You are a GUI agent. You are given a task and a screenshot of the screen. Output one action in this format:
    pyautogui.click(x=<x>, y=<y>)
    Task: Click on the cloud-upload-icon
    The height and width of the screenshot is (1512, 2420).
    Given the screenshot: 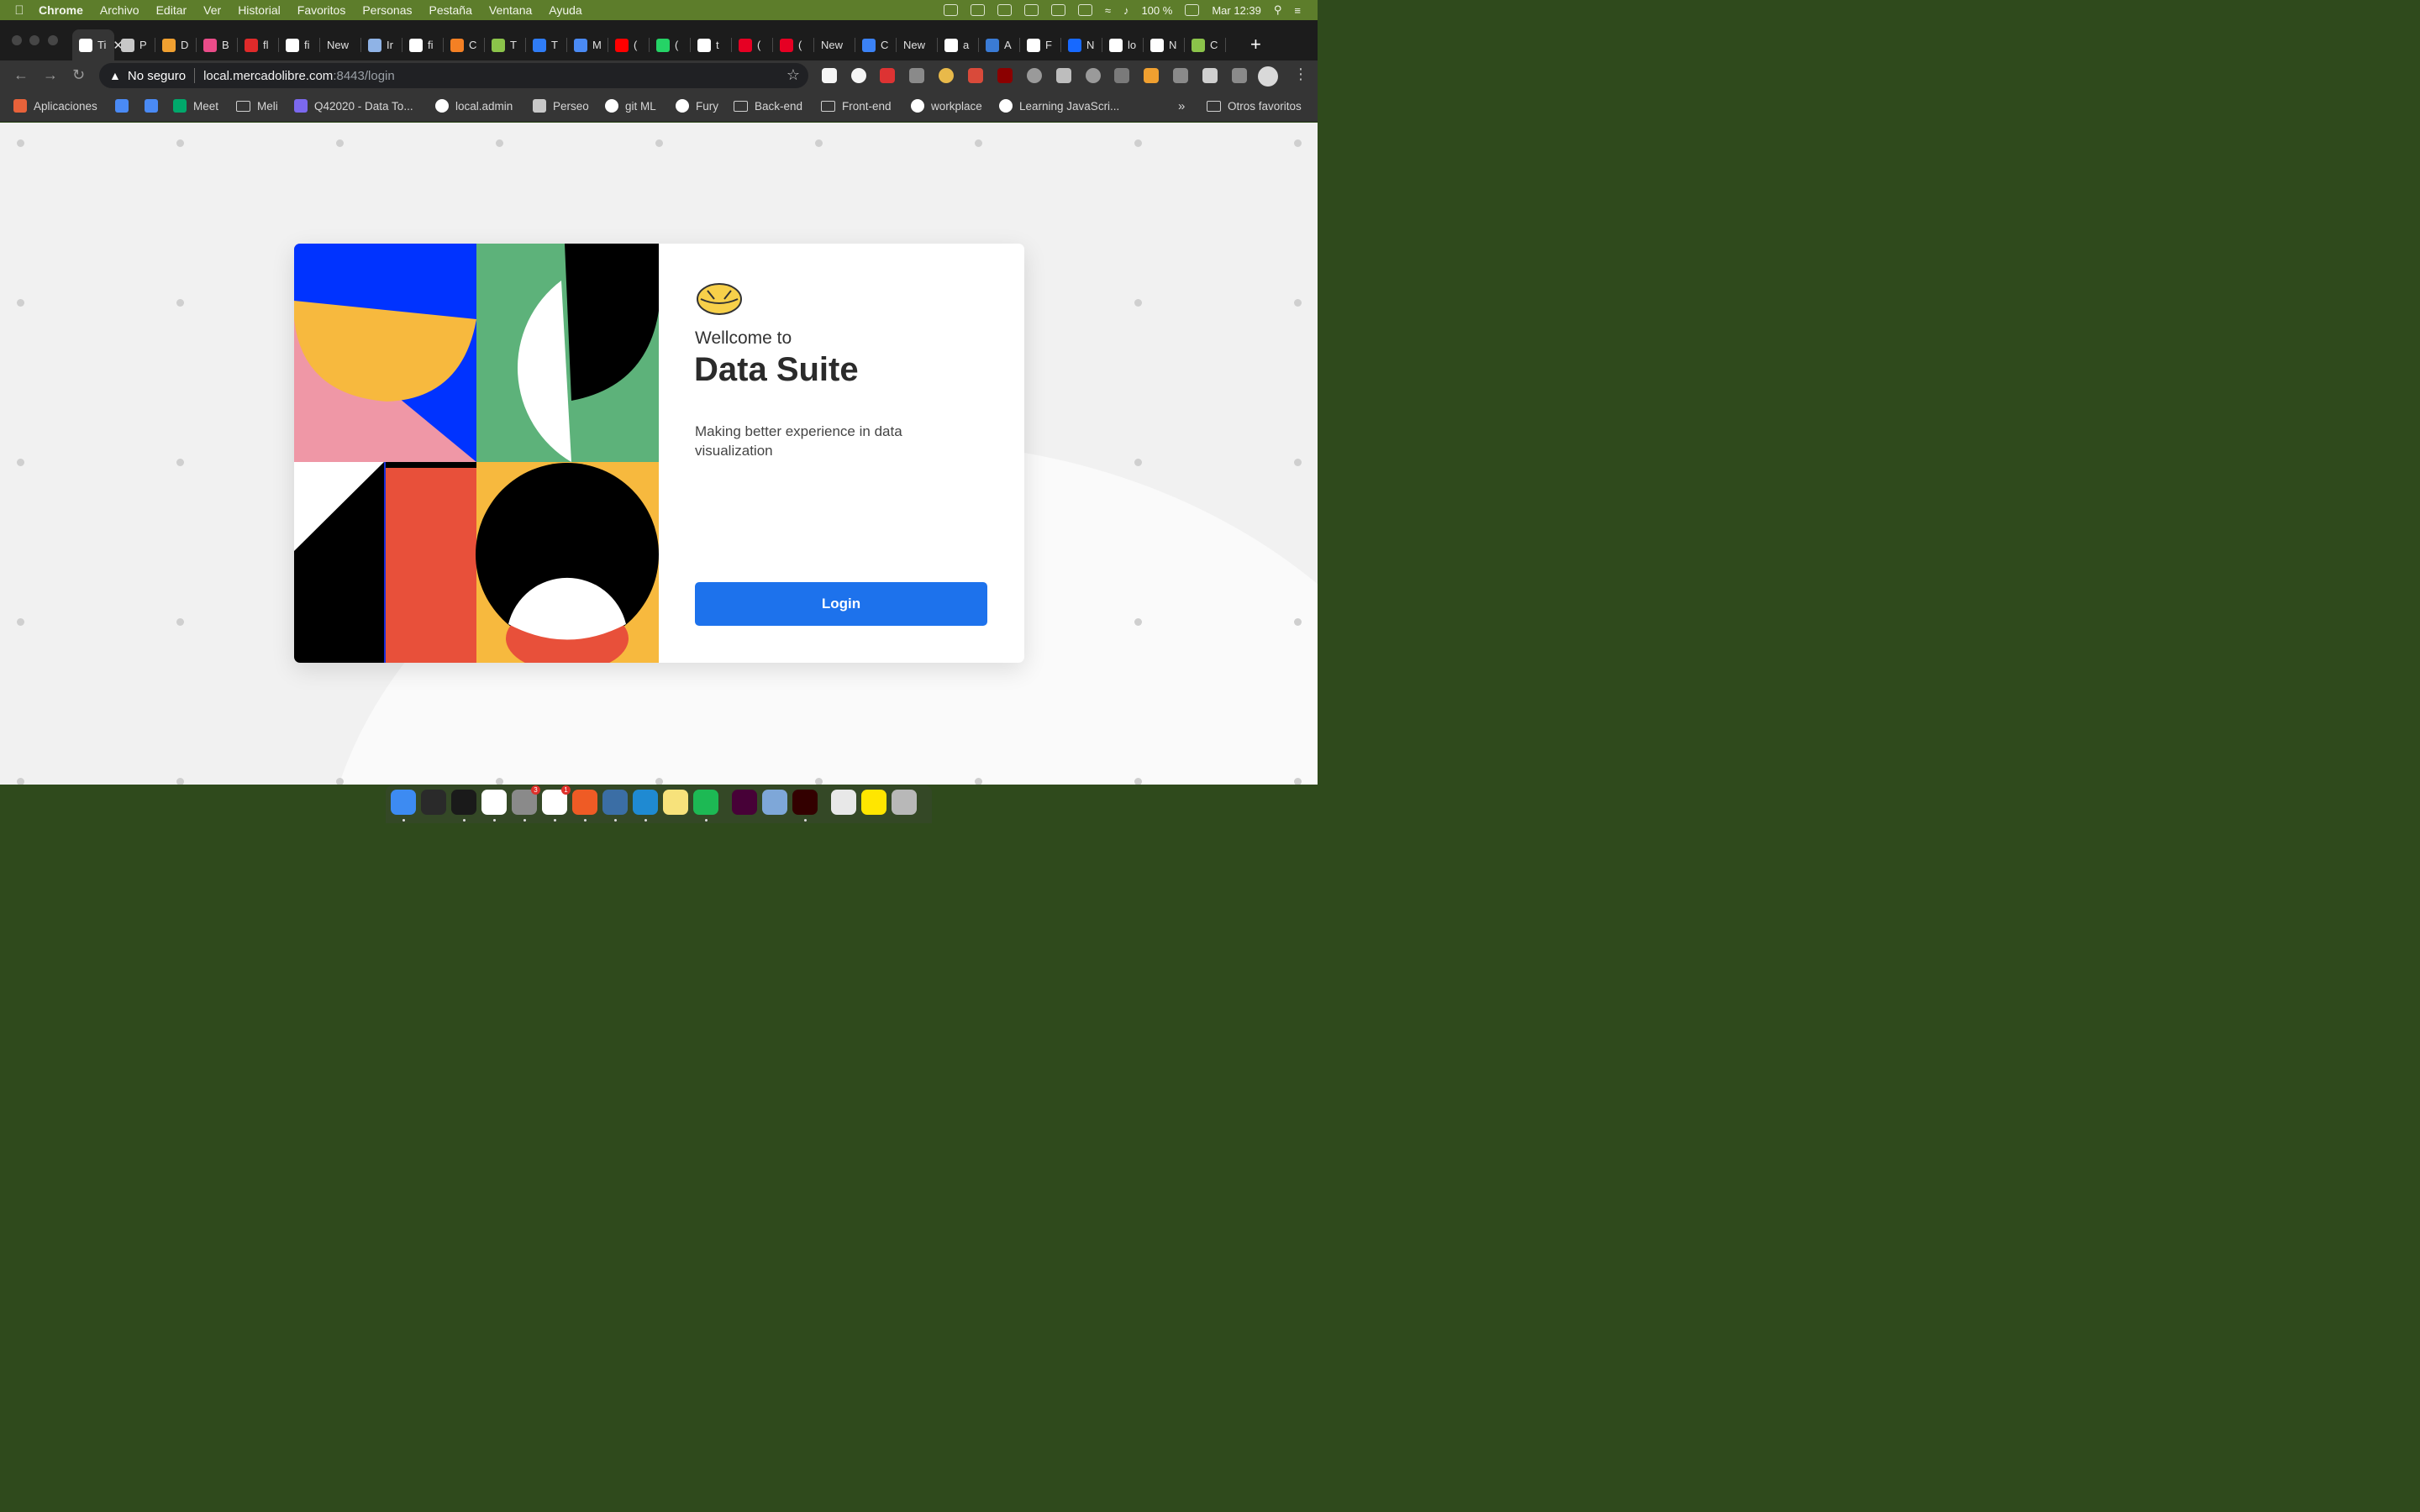 What is the action you would take?
    pyautogui.click(x=1031, y=10)
    